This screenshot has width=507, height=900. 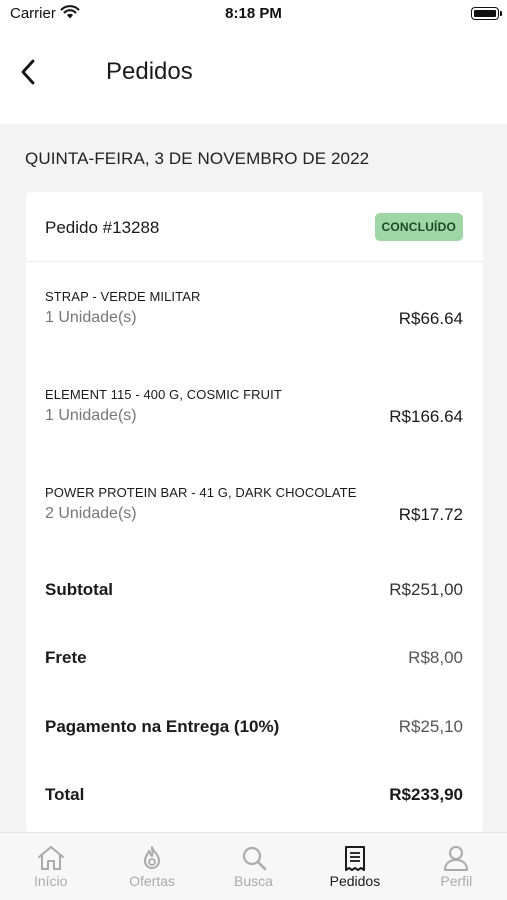 I want to click on total-row: Total R$233,90, so click(x=254, y=796).